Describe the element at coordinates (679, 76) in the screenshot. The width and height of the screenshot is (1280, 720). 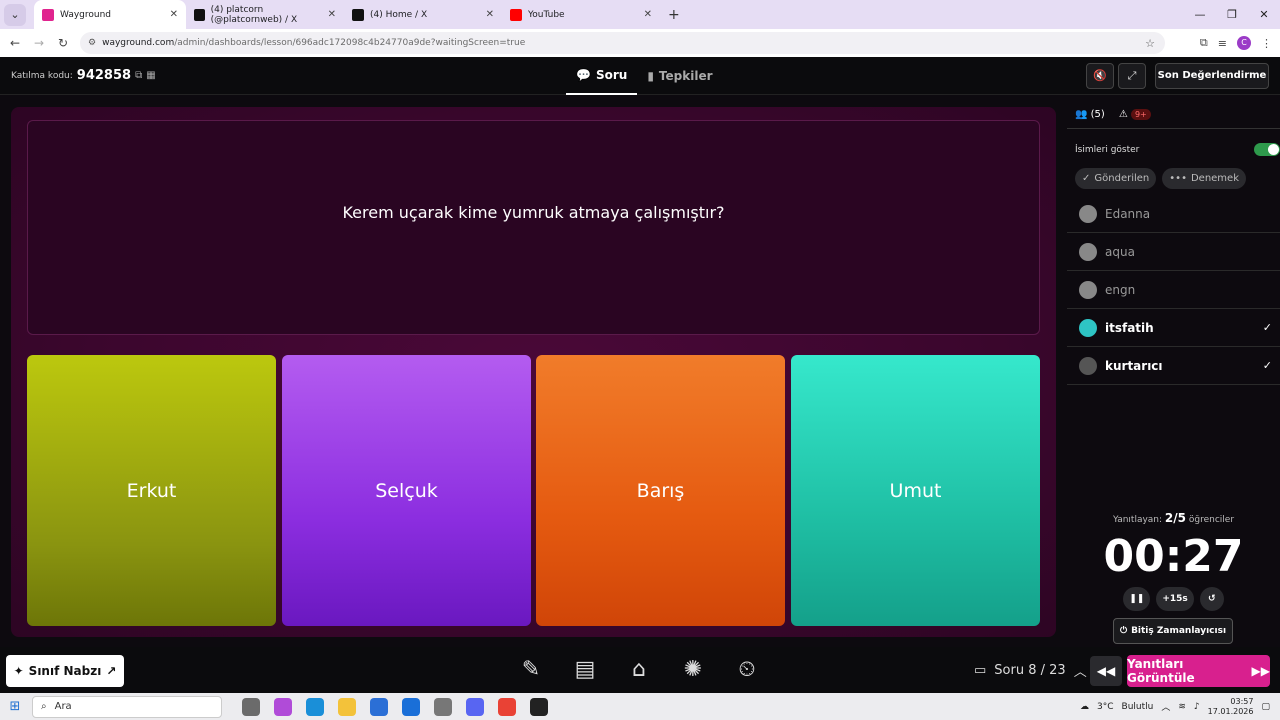
I see `tab-reactions: ▮ Tepkiler` at that location.